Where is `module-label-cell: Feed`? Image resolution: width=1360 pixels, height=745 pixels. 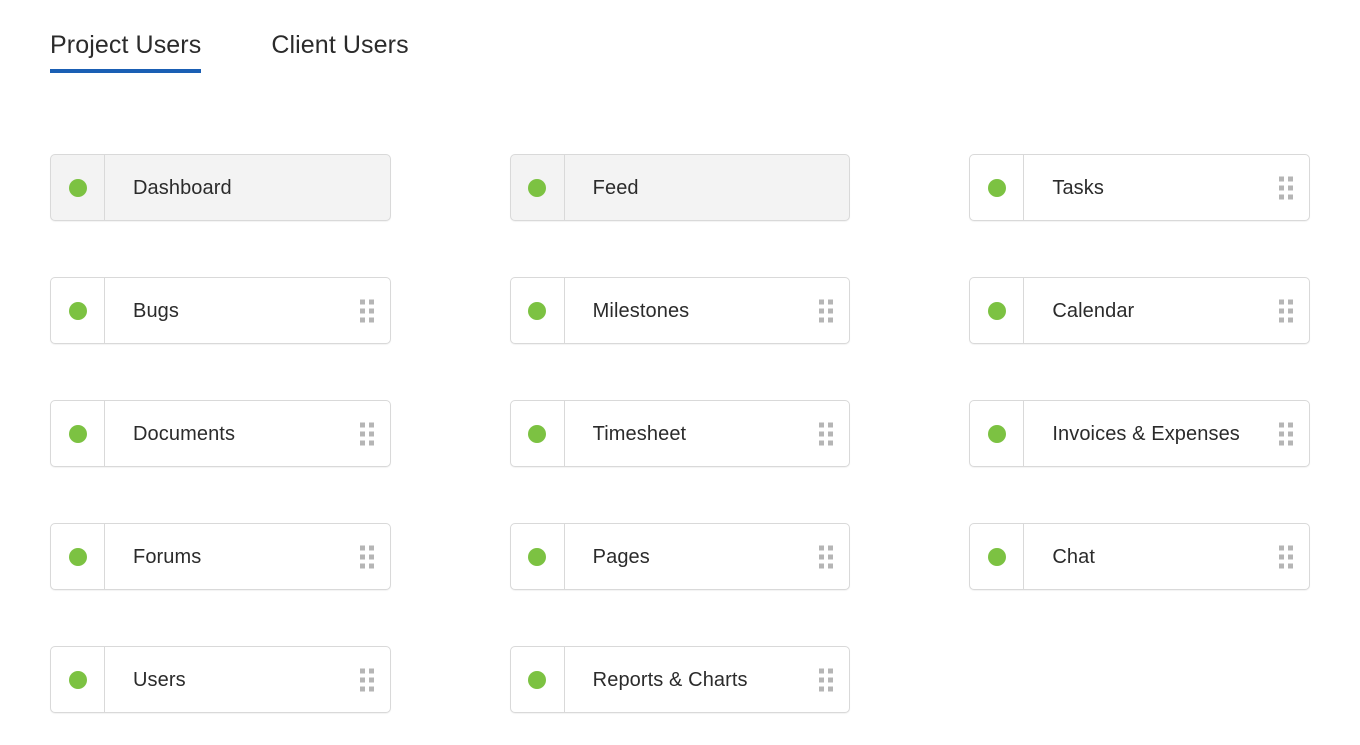
module-label-cell: Feed is located at coordinates (707, 187).